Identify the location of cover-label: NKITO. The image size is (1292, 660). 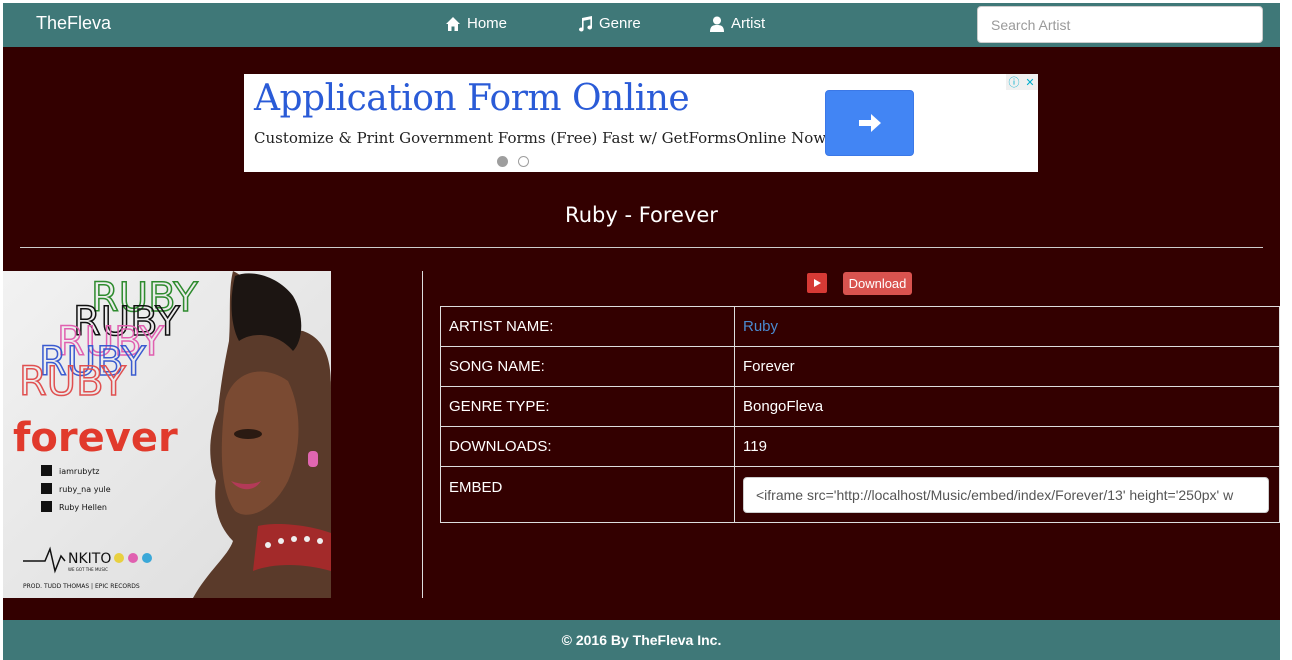
(89, 559).